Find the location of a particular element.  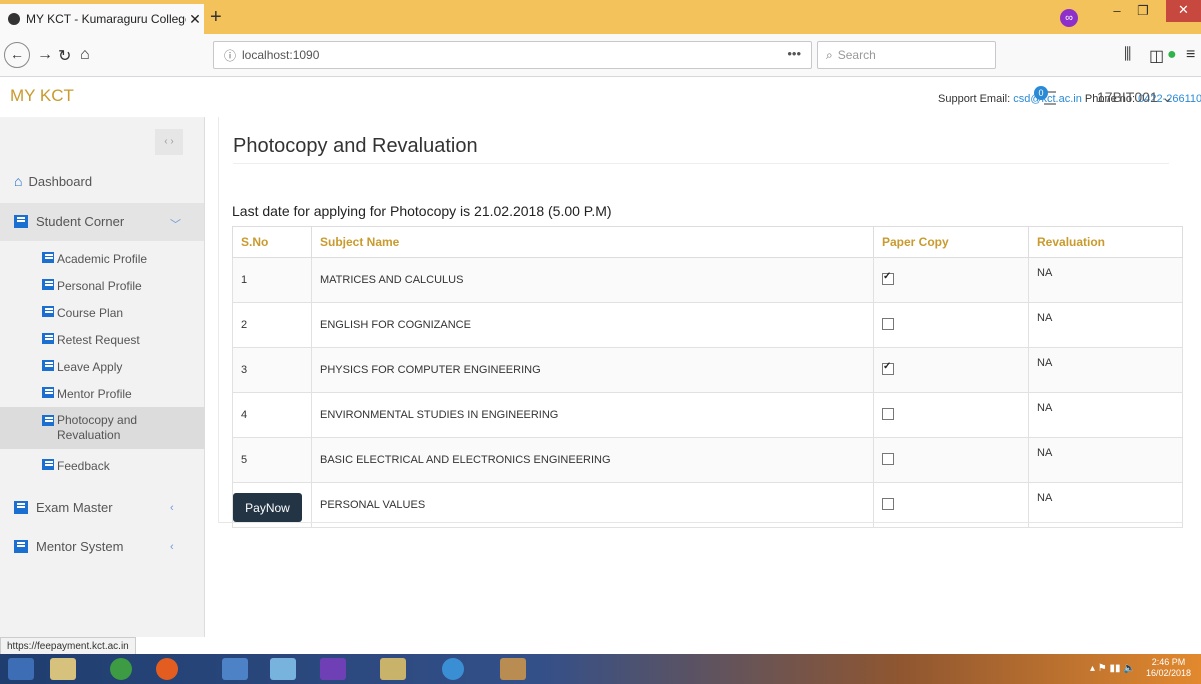

table-row: 4 ENVIRONMENTAL STUDIES IN ENGINEERING NA is located at coordinates (707, 415).